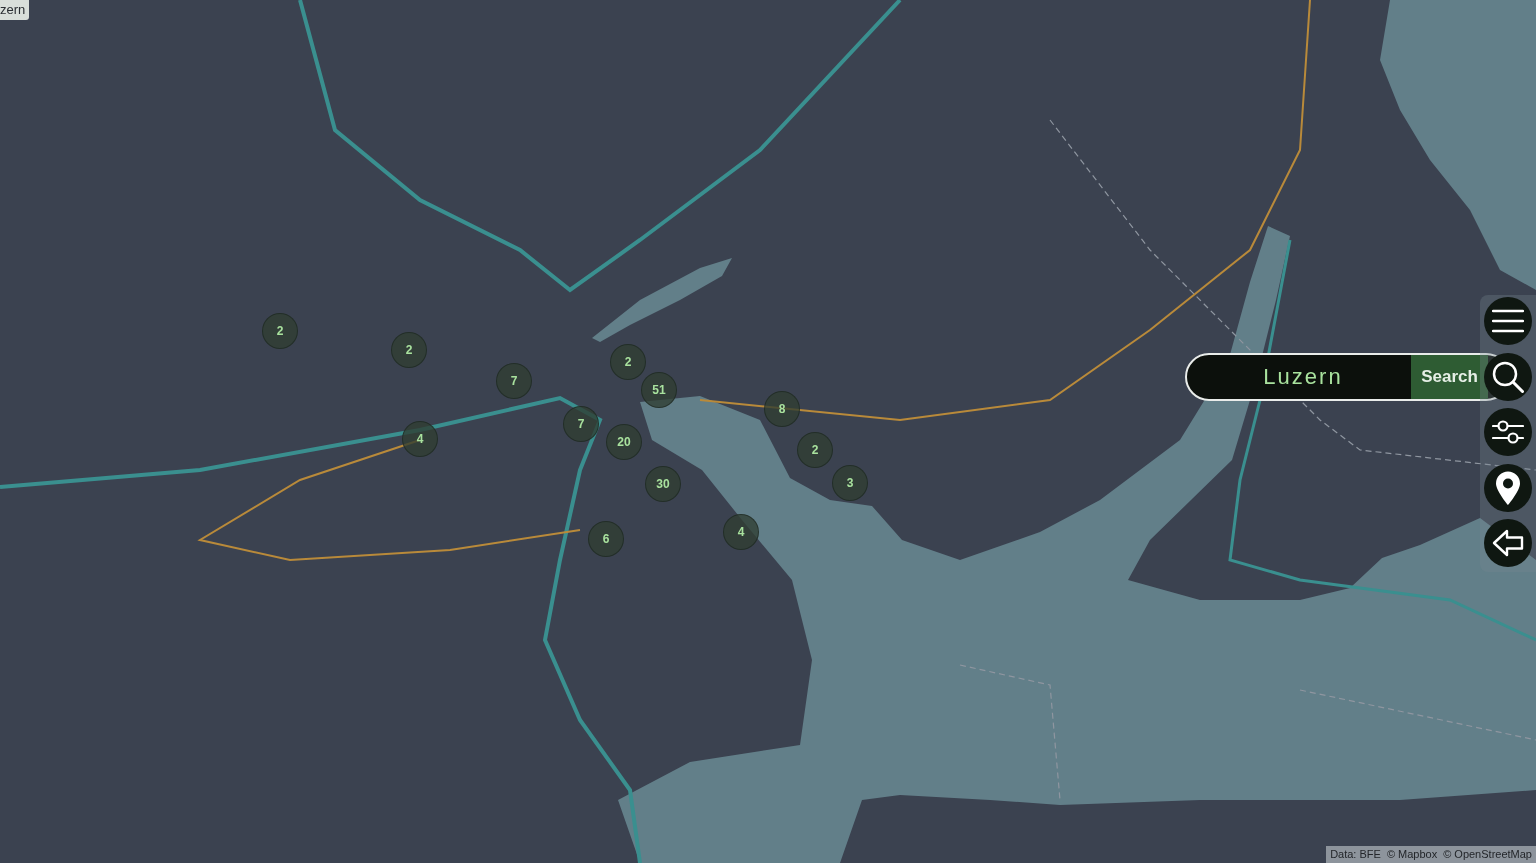 This screenshot has height=863, width=1536. What do you see at coordinates (1412, 854) in the screenshot?
I see `attribution-link: © Mapbox` at bounding box center [1412, 854].